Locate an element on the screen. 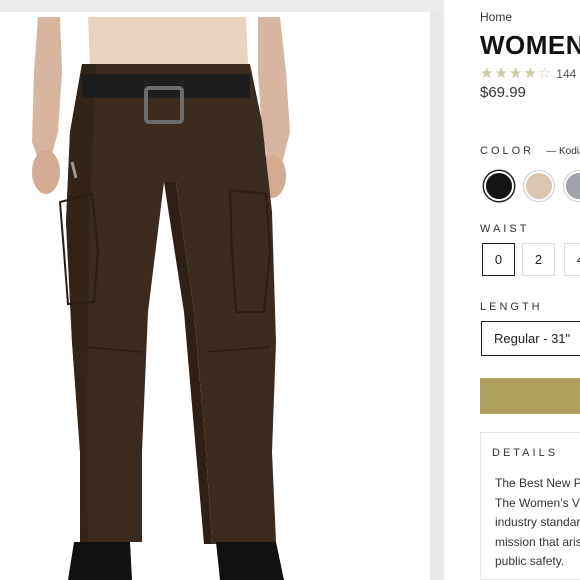 Image resolution: width=580 pixels, height=580 pixels. waist-label: WAIST is located at coordinates (505, 229).